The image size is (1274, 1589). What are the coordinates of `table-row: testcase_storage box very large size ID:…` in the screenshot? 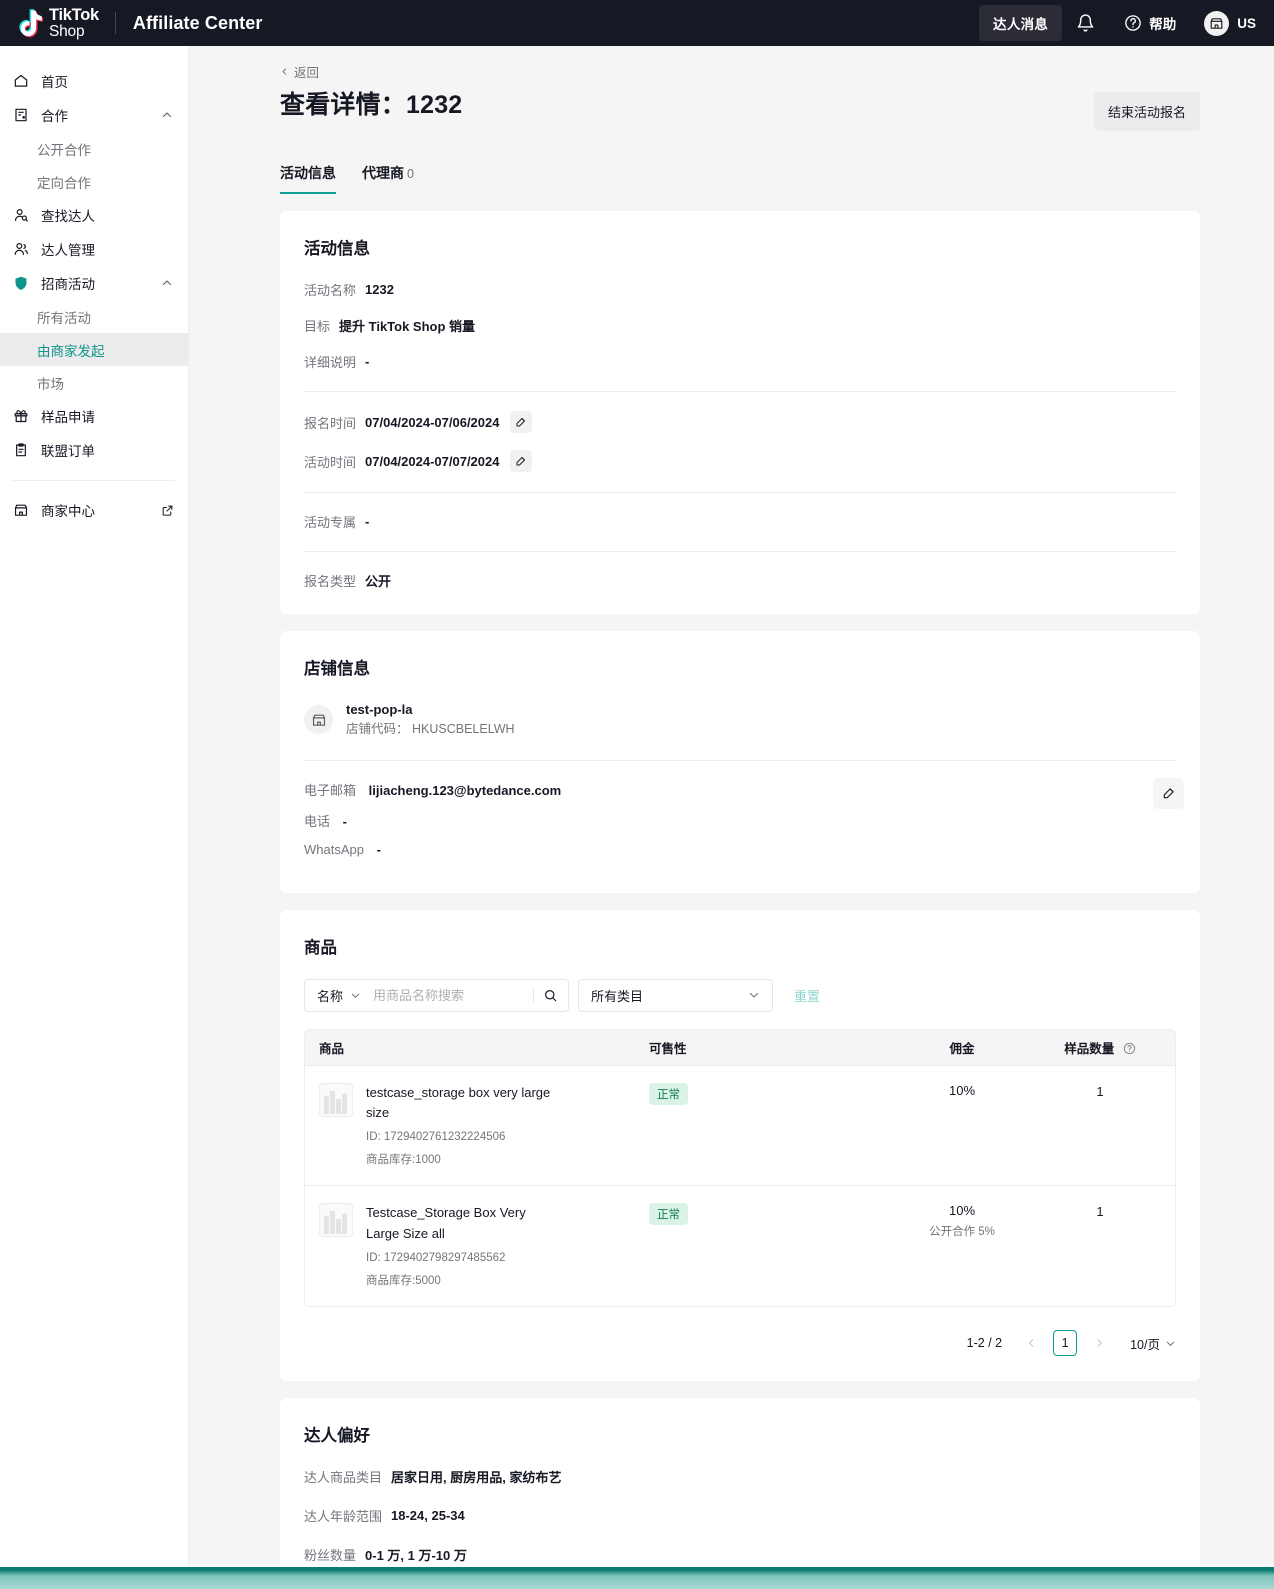 It's located at (740, 1125).